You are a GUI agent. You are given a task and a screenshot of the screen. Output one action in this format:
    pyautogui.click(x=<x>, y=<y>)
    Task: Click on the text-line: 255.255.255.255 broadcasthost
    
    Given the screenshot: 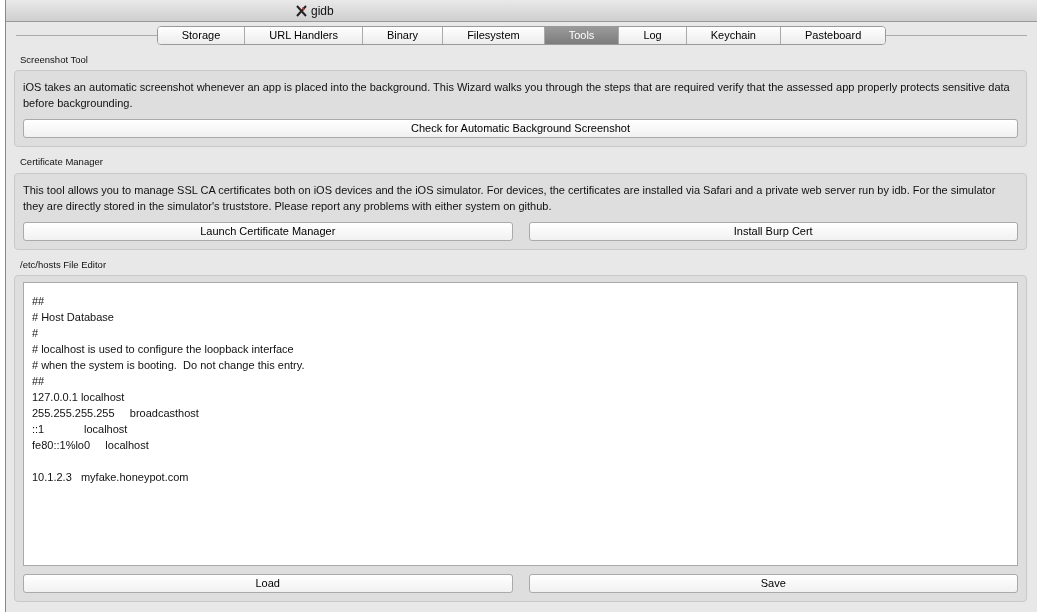 What is the action you would take?
    pyautogui.click(x=116, y=413)
    